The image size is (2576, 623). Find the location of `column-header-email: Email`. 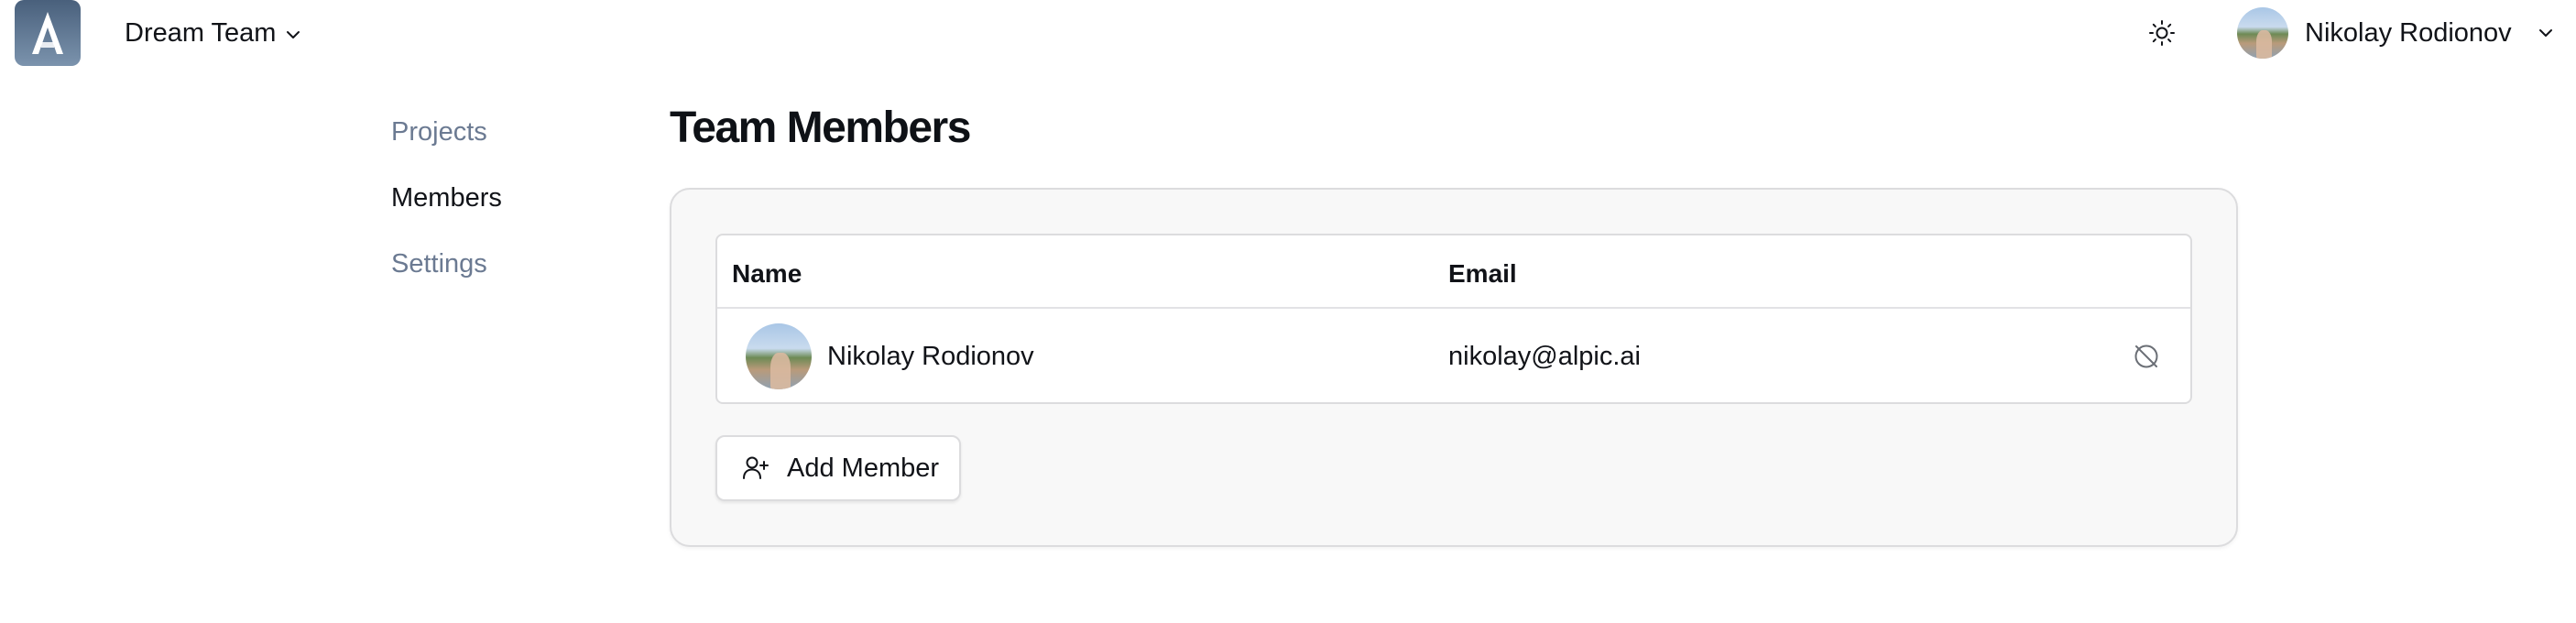

column-header-email: Email is located at coordinates (1483, 273).